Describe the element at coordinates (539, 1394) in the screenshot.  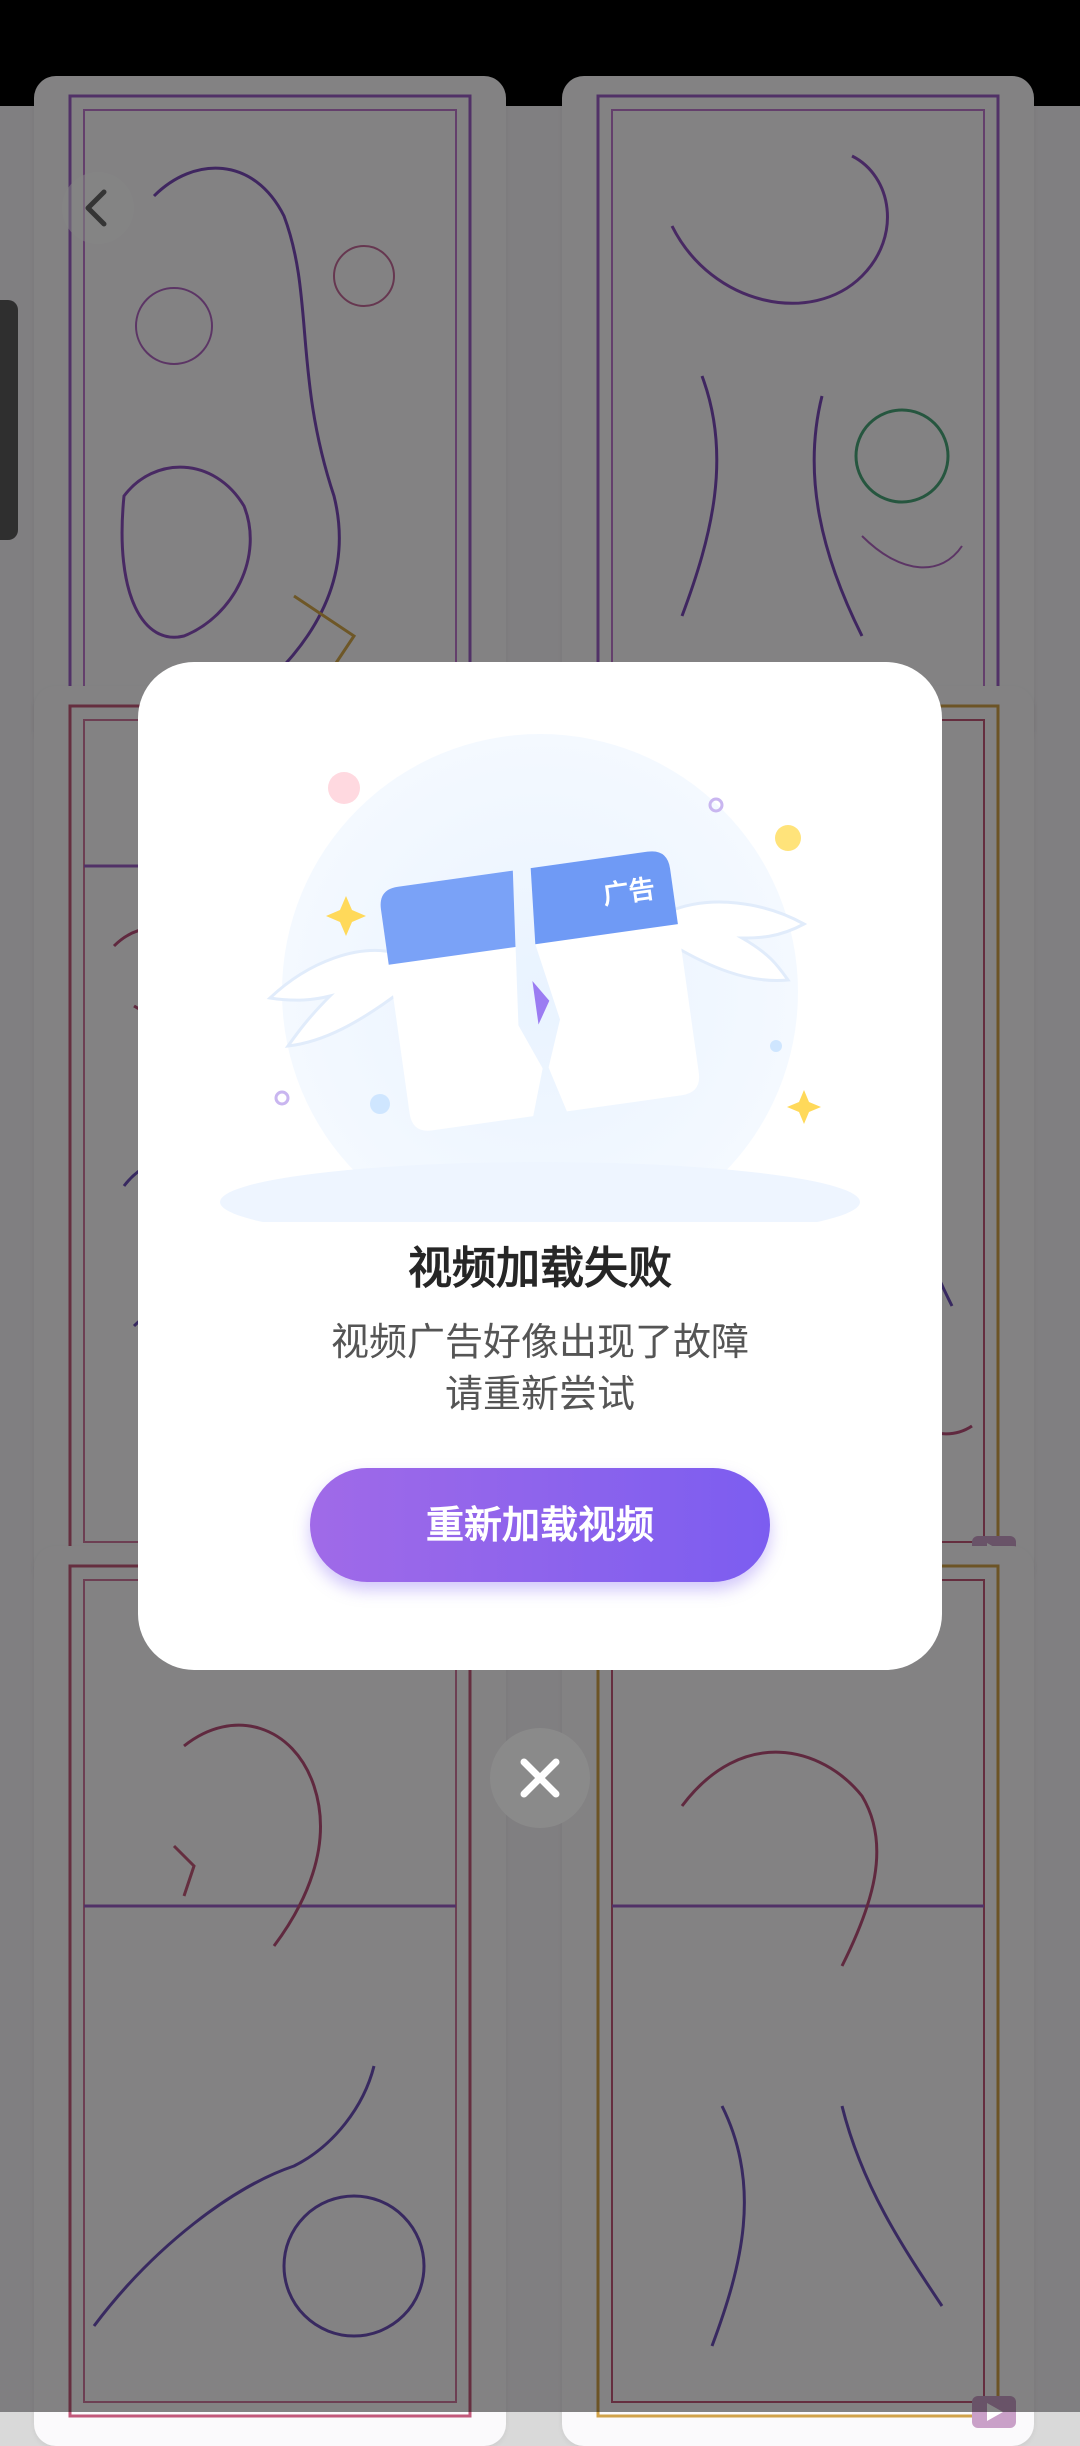
I see `dialog-message-line: 请重新尝试` at that location.